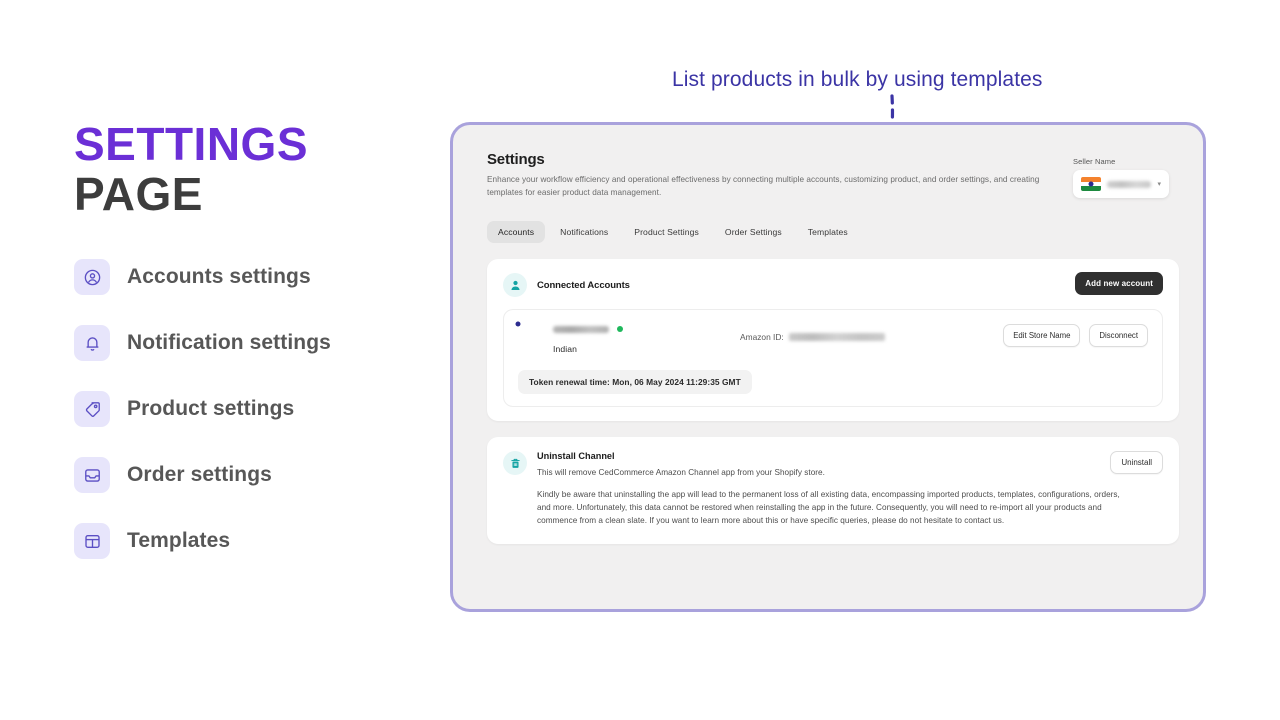  What do you see at coordinates (515, 285) in the screenshot?
I see `person-icon` at bounding box center [515, 285].